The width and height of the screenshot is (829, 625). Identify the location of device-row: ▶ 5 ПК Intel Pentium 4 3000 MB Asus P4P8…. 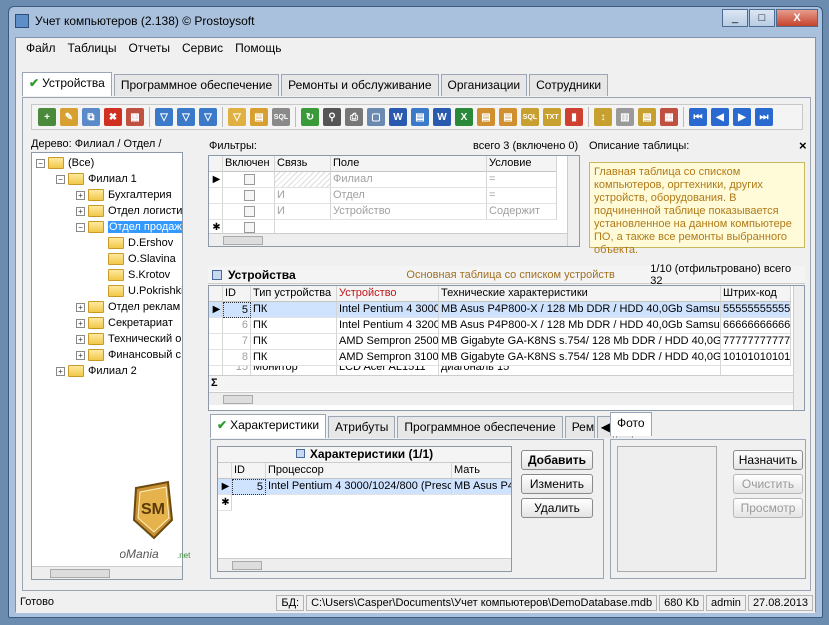
(500, 310).